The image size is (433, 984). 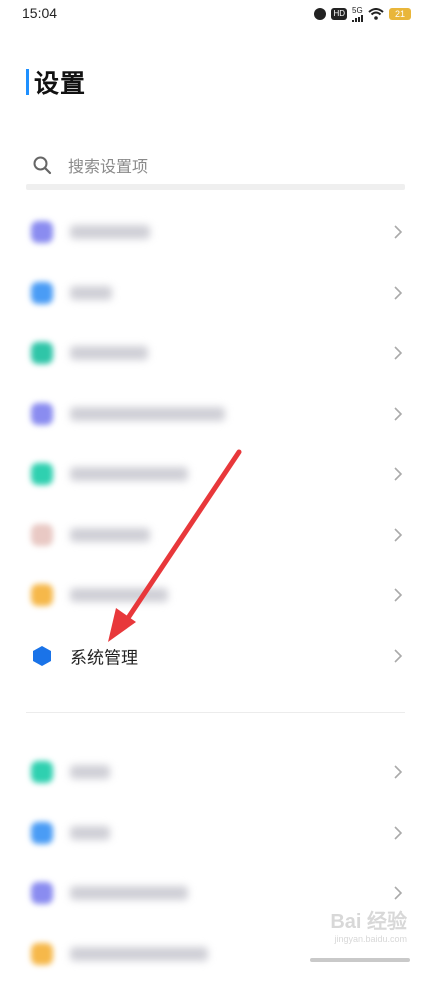 I want to click on watermark-sub: jingyan.baidu.com, so click(x=368, y=939).